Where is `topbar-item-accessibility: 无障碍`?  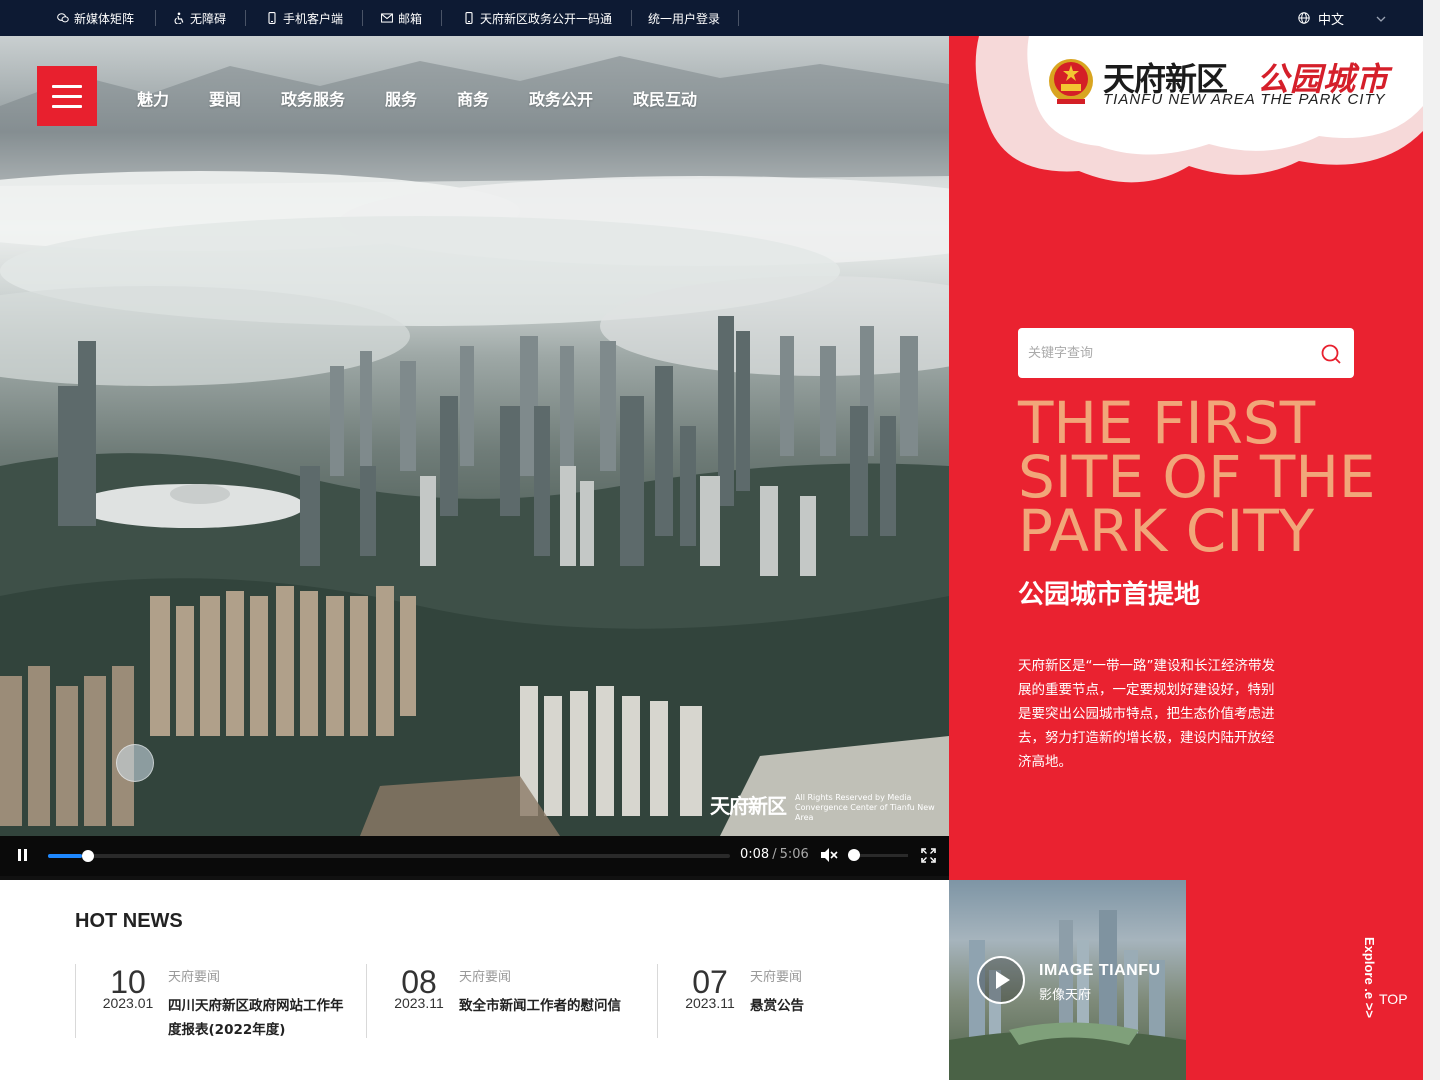 topbar-item-accessibility: 无障碍 is located at coordinates (199, 18).